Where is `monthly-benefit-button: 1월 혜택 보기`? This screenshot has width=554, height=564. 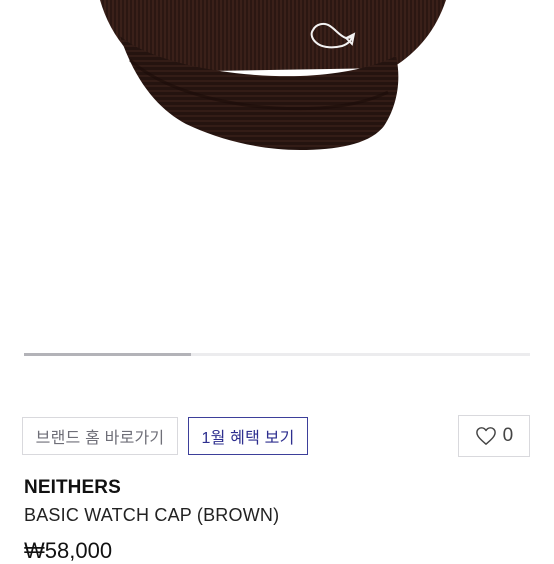 monthly-benefit-button: 1월 혜택 보기 is located at coordinates (248, 436).